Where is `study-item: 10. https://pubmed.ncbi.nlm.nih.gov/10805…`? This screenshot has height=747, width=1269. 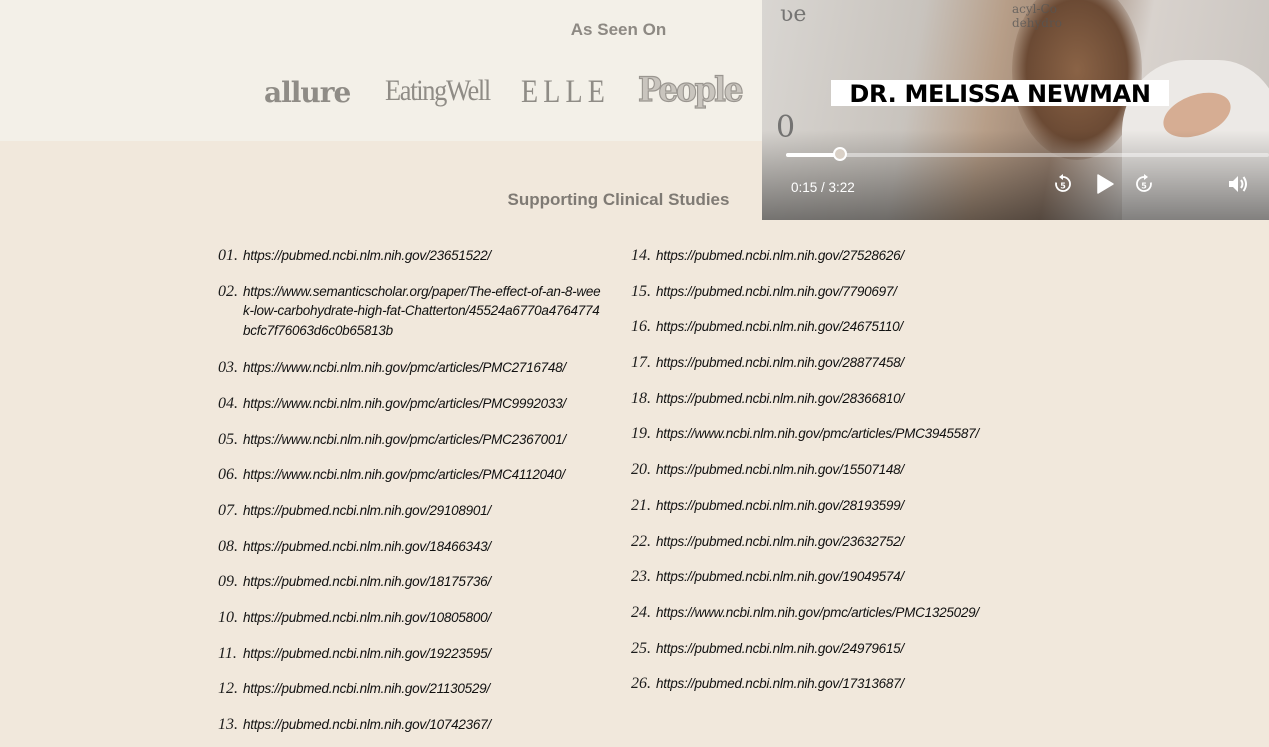
study-item: 10. https://pubmed.ncbi.nlm.nih.gov/10805… is located at coordinates (415, 618).